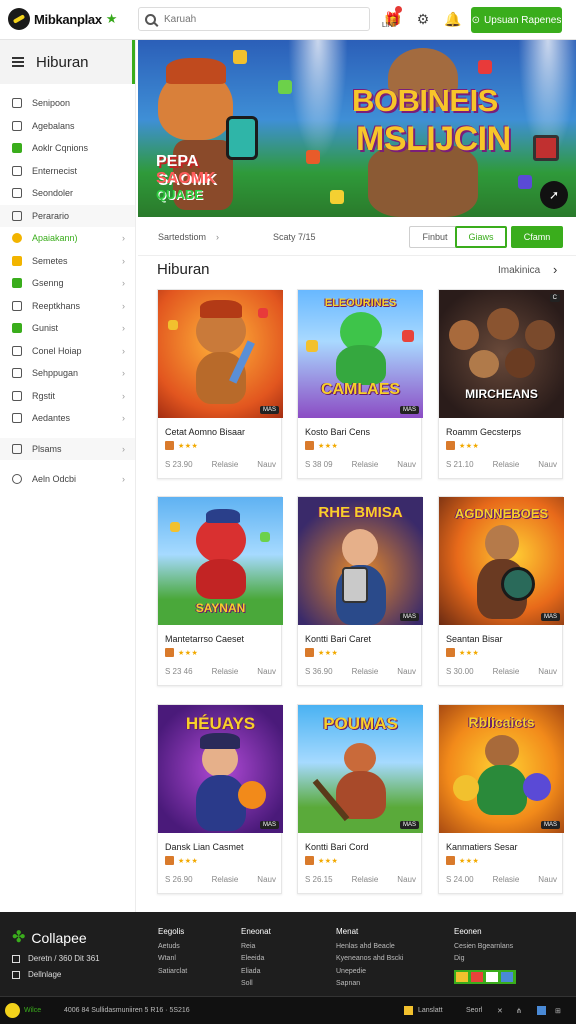 This screenshot has width=576, height=1024. I want to click on card-rating: ★★★, so click(321, 652).